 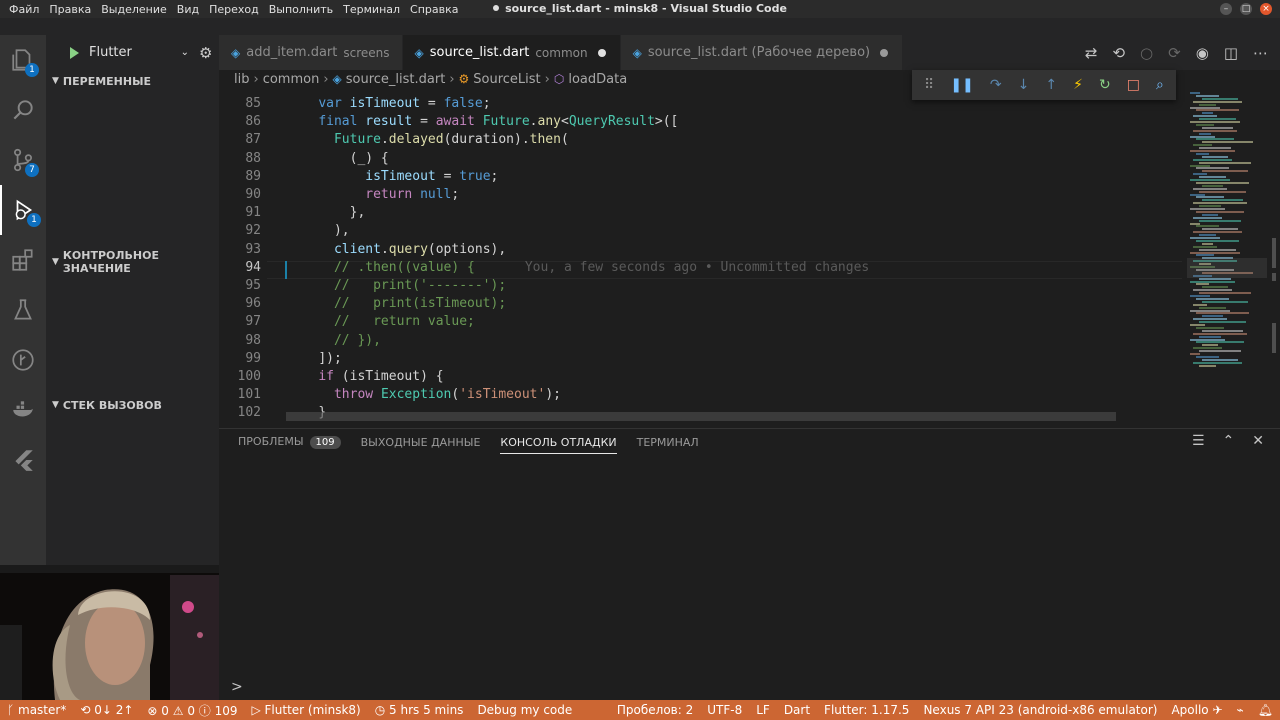 What do you see at coordinates (234, 9) in the screenshot?
I see `menu-item: Переход` at bounding box center [234, 9].